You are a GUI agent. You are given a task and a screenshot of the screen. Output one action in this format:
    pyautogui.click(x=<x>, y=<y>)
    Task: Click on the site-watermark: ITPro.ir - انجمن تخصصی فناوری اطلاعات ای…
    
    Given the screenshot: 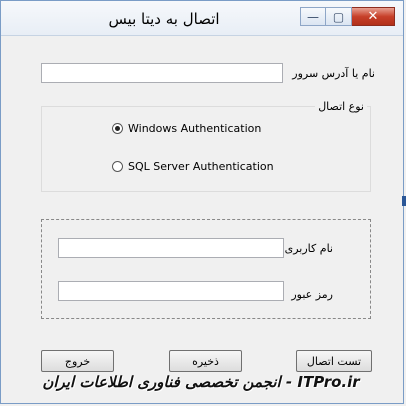 What is the action you would take?
    pyautogui.click(x=201, y=382)
    